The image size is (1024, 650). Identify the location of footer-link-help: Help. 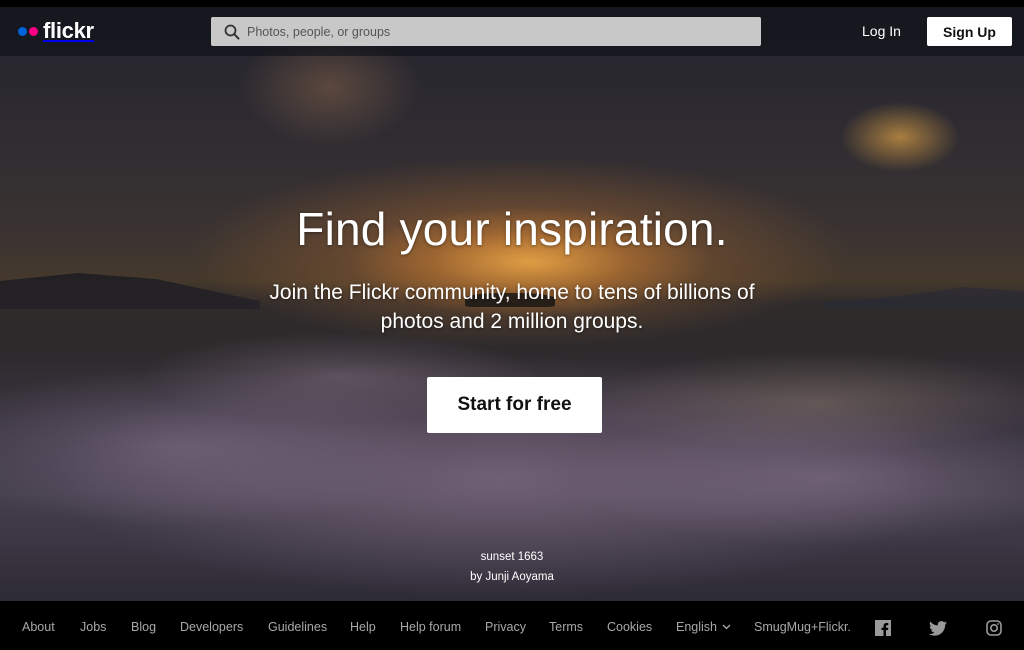
(363, 627).